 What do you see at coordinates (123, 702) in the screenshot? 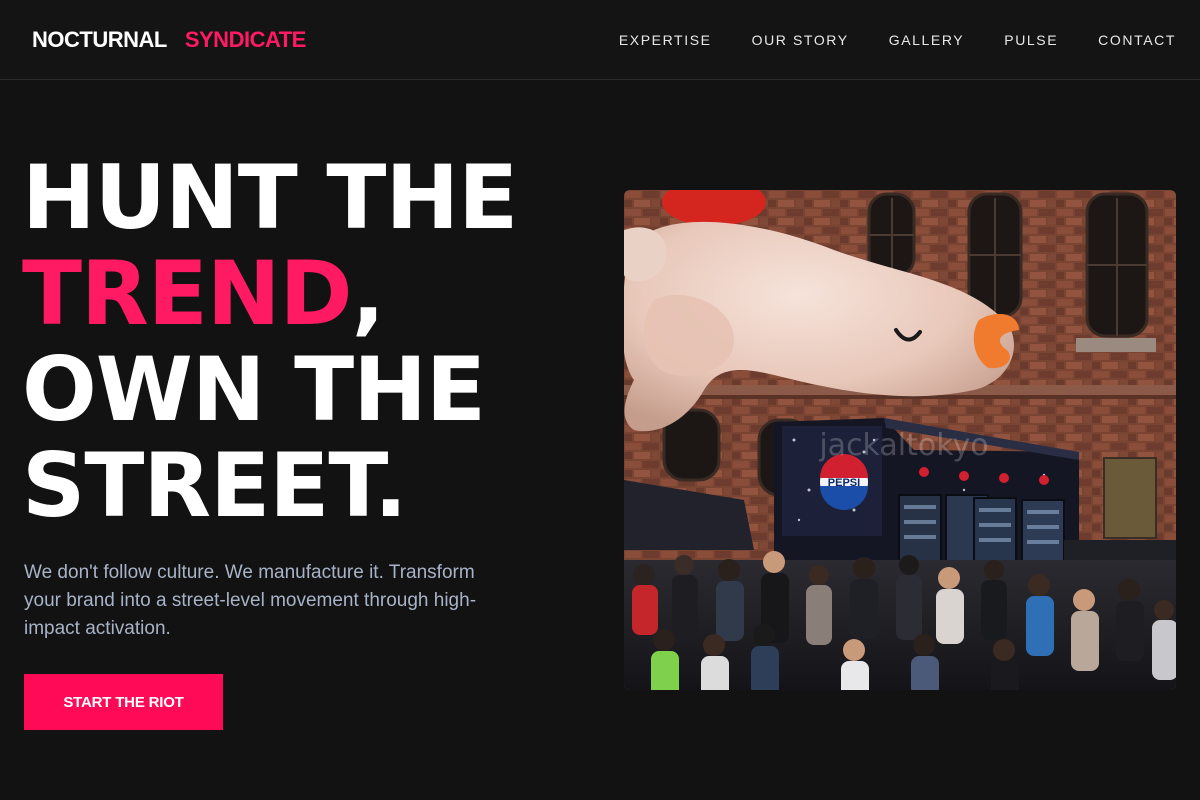
I see `start-the-riot-button: START THE RIOT` at bounding box center [123, 702].